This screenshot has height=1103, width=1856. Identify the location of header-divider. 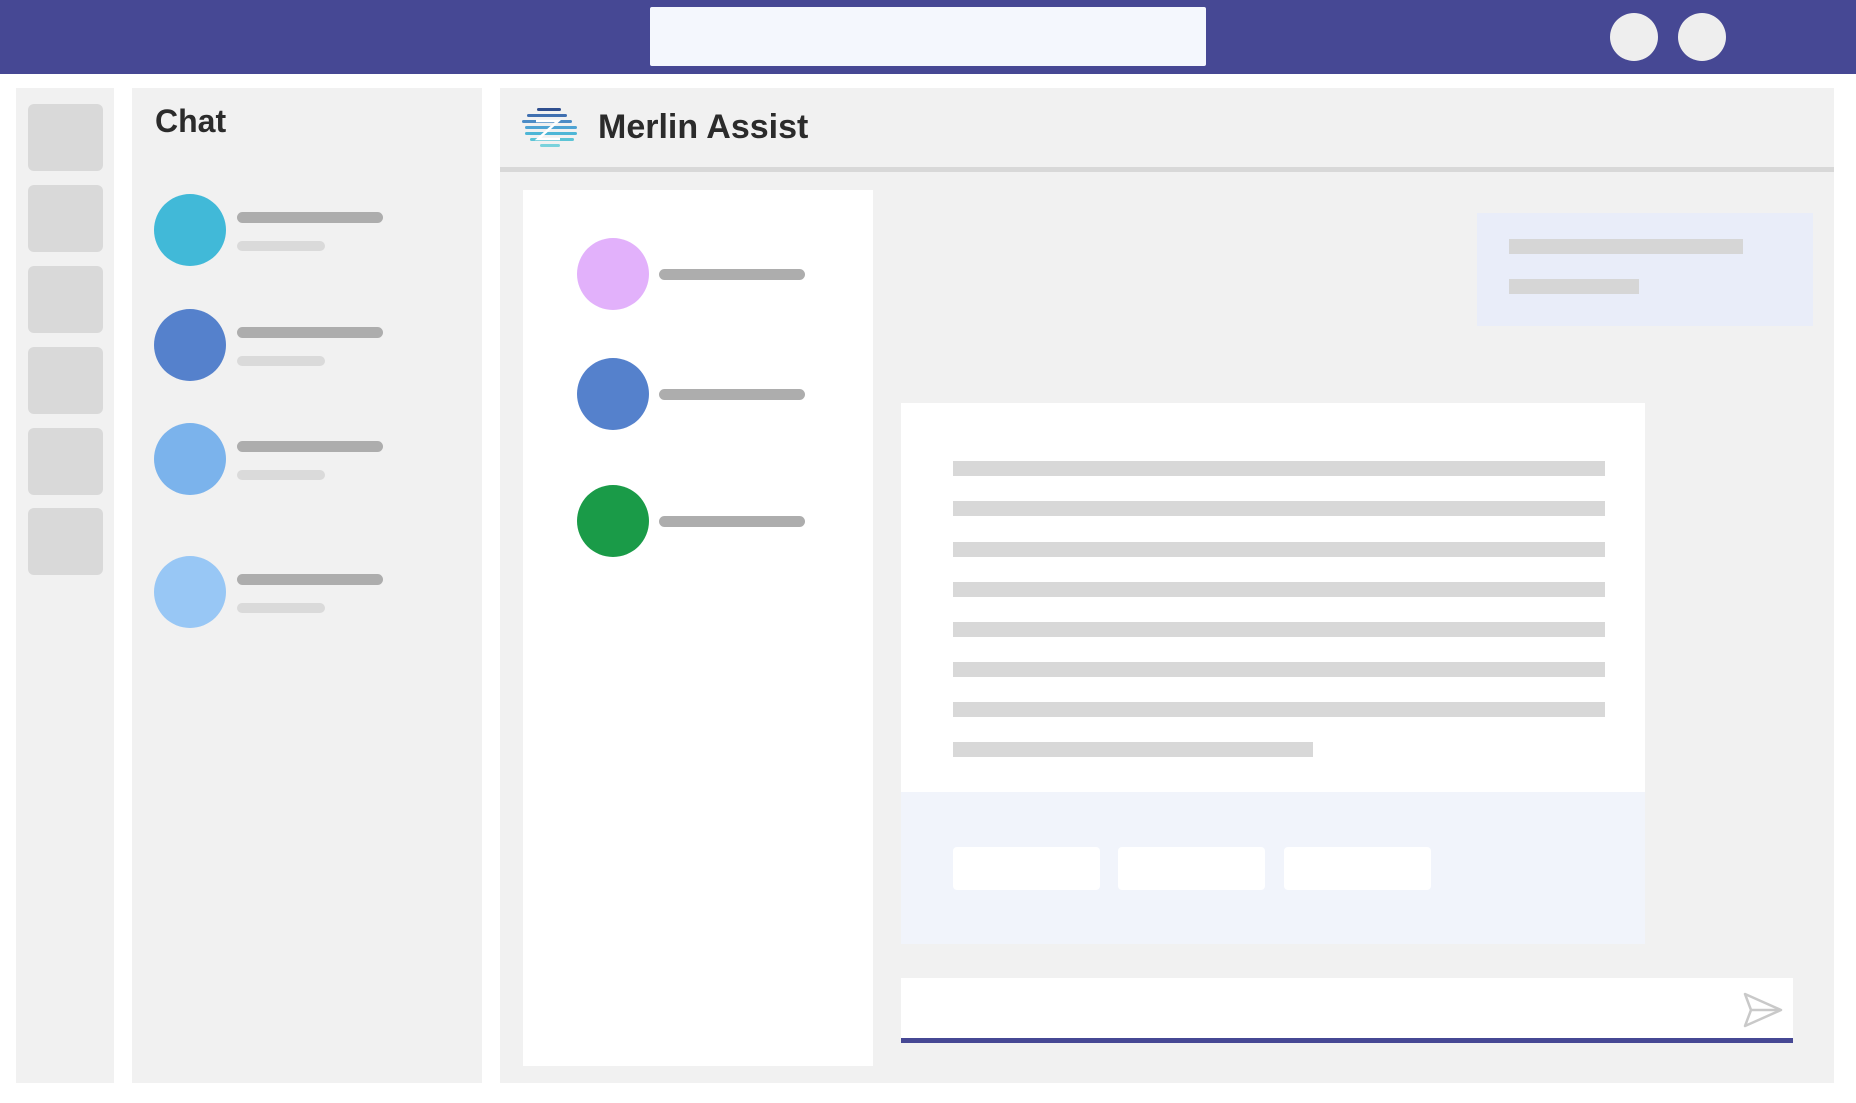
(1167, 169).